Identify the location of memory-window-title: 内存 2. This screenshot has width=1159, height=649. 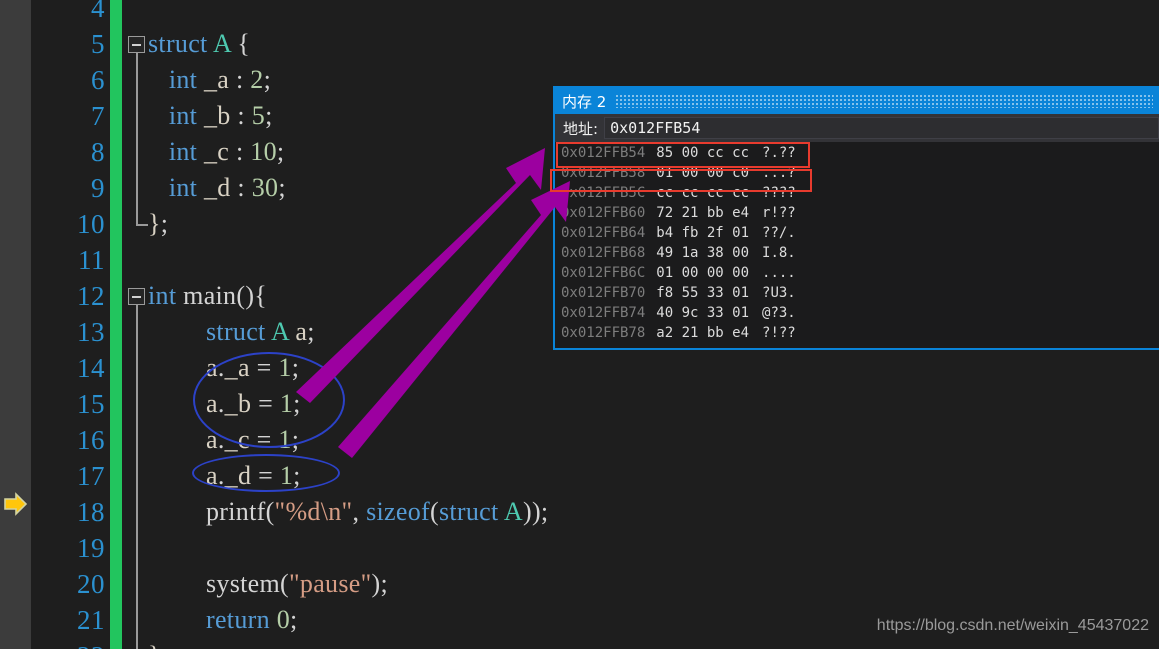
(584, 101).